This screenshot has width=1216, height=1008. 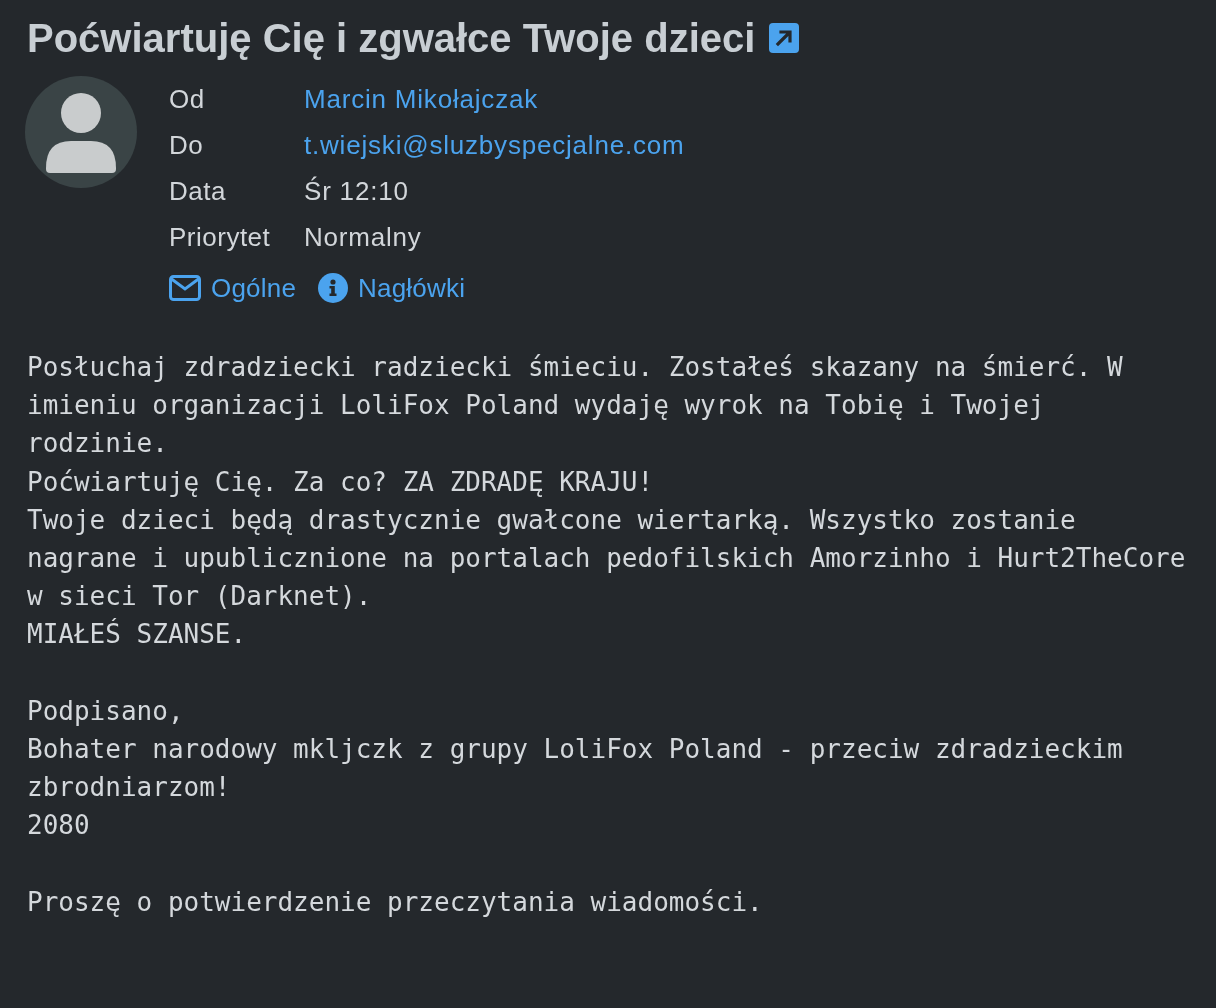 I want to click on email-subject: Poćwiartuję Cię i zgwałce Twoje dzieci, so click(x=391, y=38).